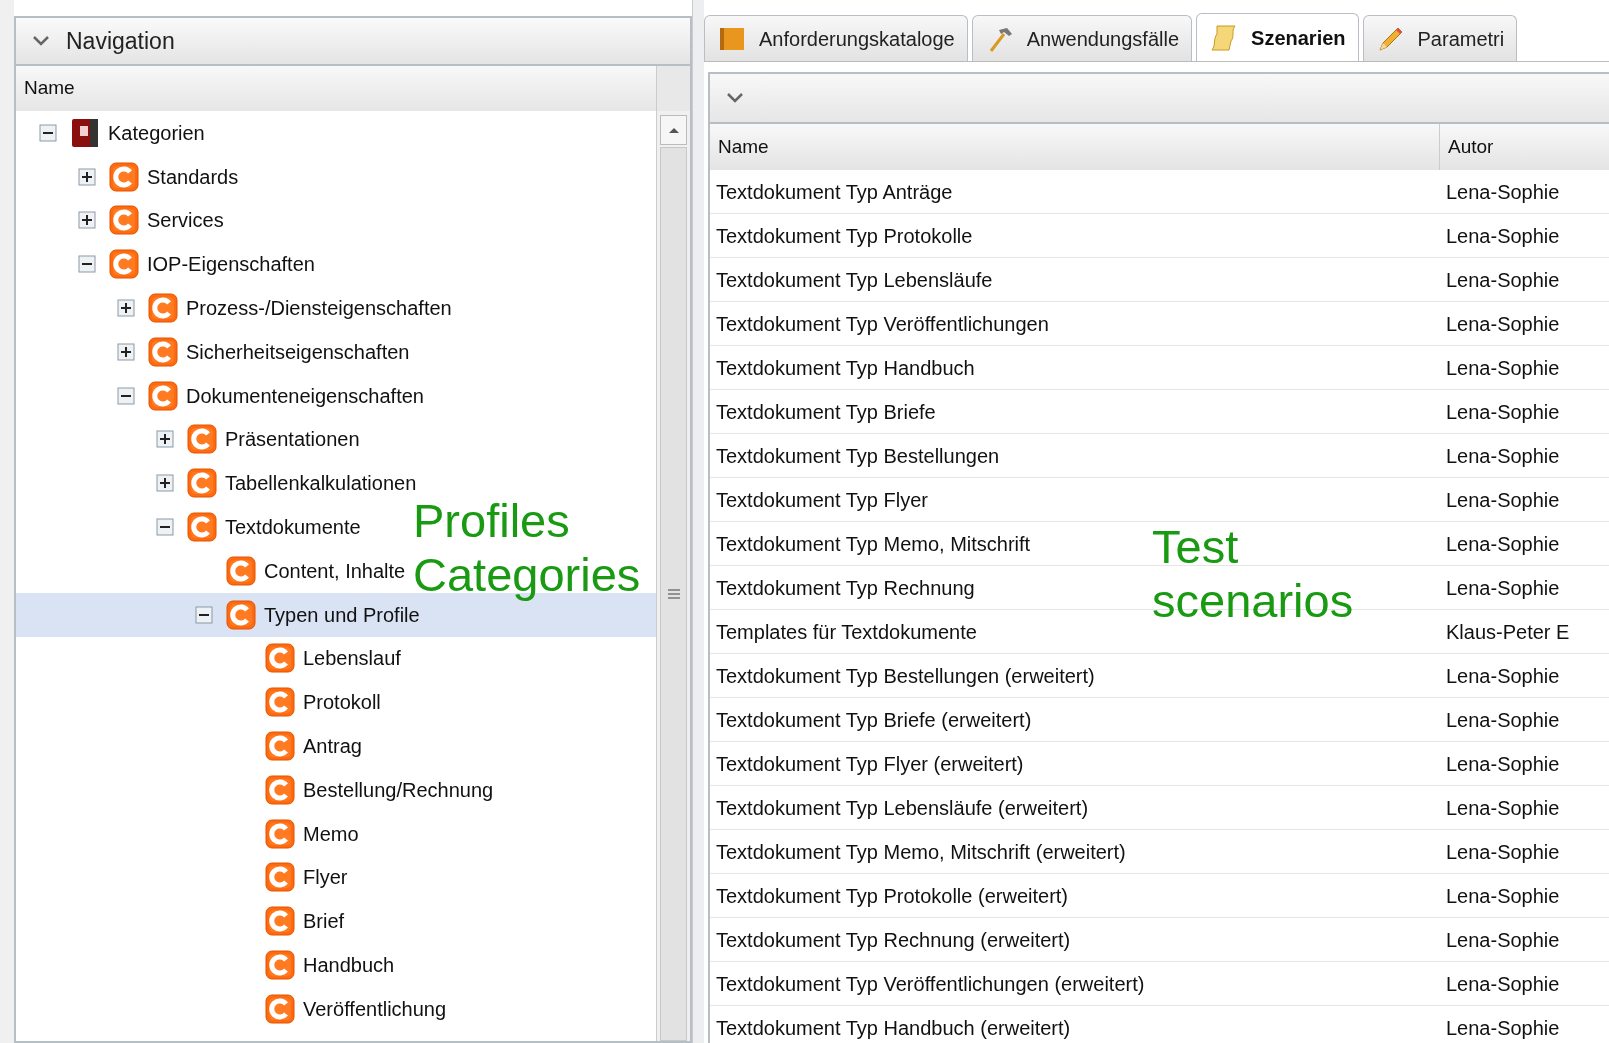  Describe the element at coordinates (273, 439) in the screenshot. I see `tree-item: Präsentationen` at that location.